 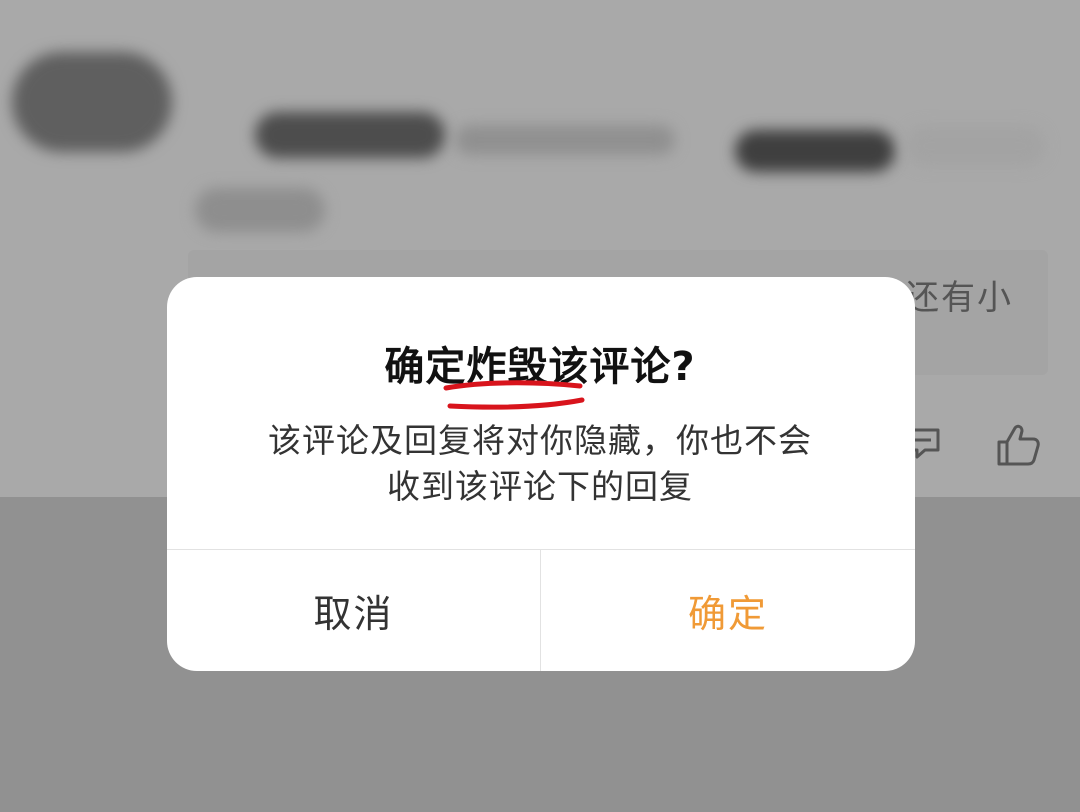 What do you see at coordinates (540, 464) in the screenshot?
I see `dialog-message: 该评论及回复将对你隐藏，你也不会 收到该评论下的回复` at bounding box center [540, 464].